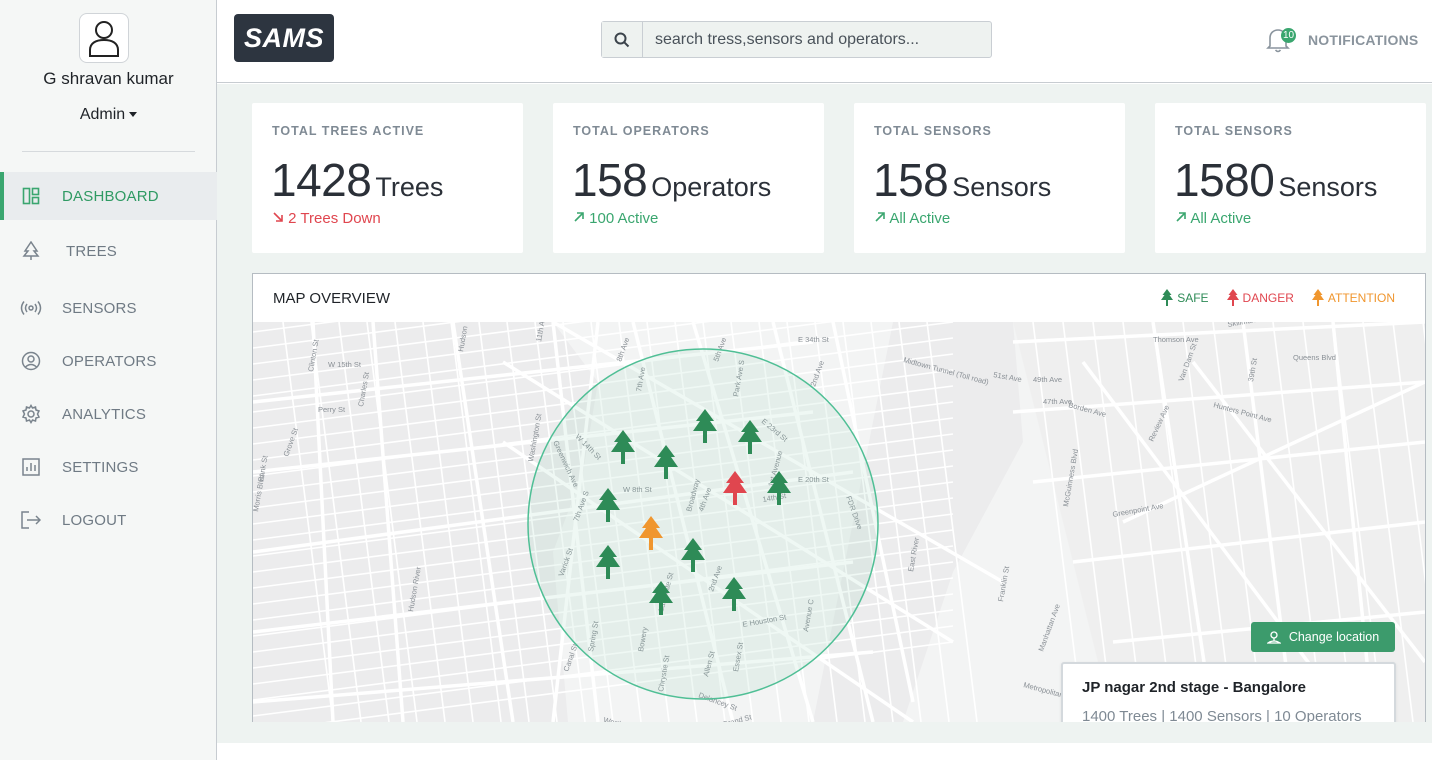  Describe the element at coordinates (624, 218) in the screenshot. I see `stat-trend-label: 100 Active` at that location.